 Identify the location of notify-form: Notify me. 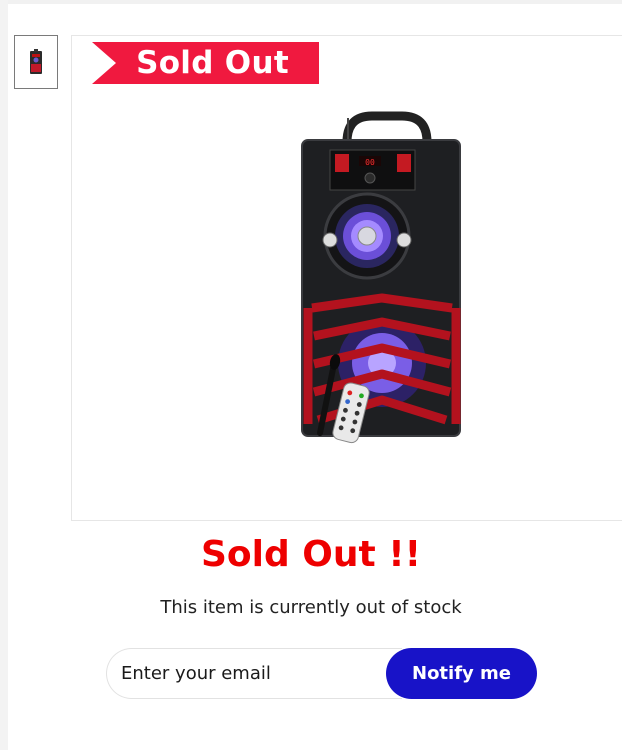
(321, 673).